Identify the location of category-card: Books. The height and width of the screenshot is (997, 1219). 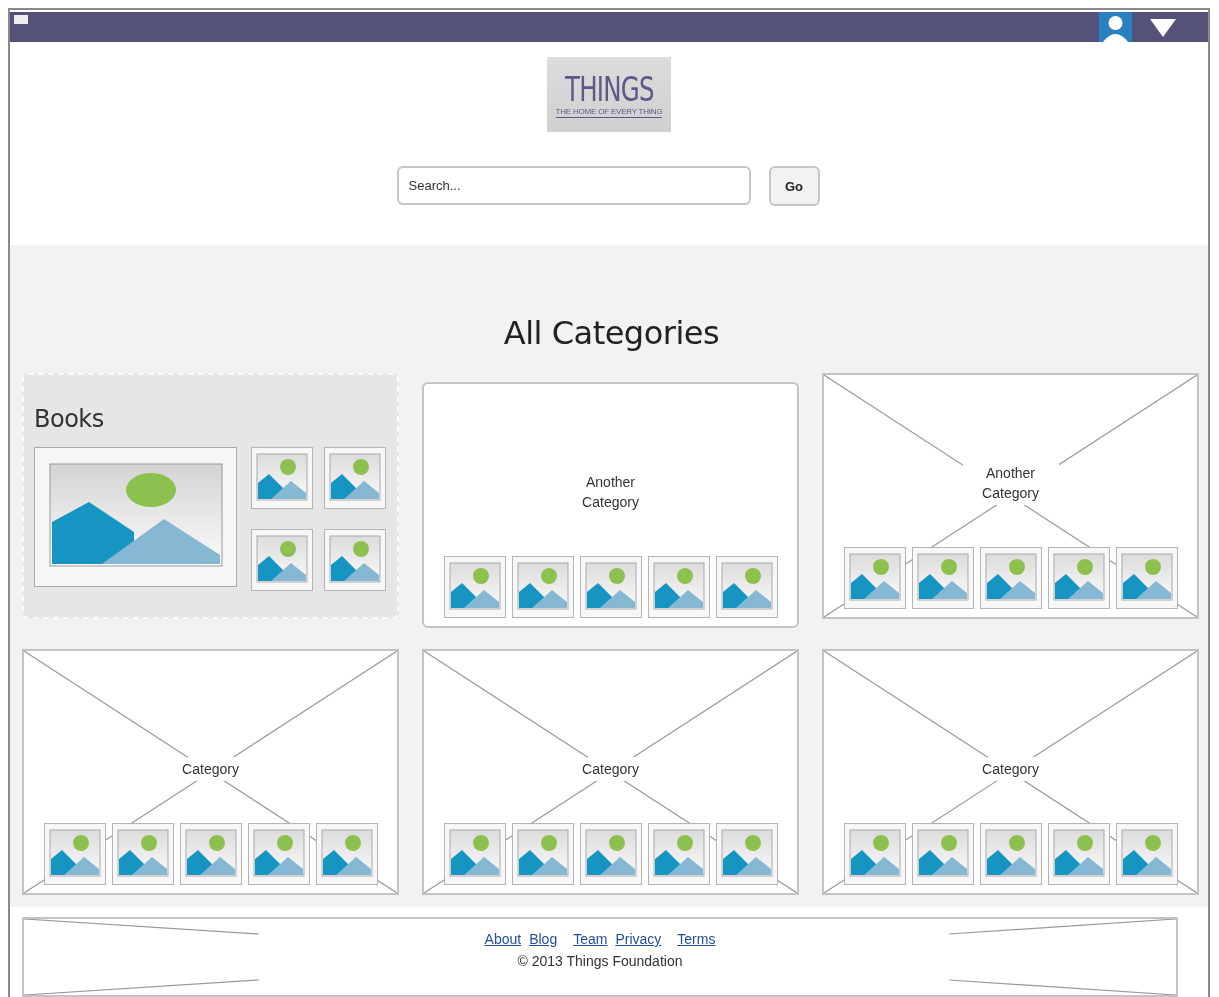
(210, 496).